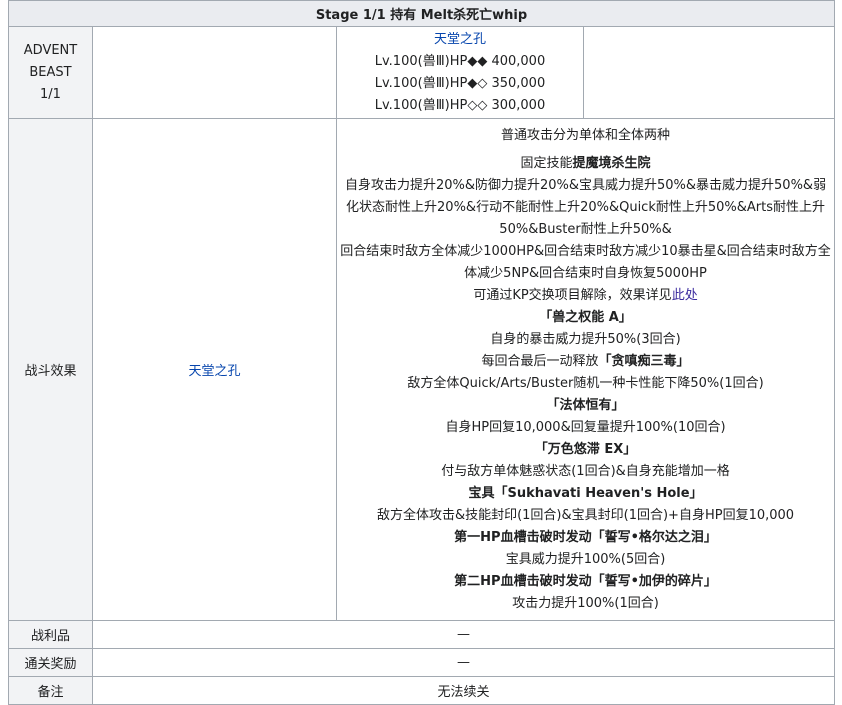 The width and height of the screenshot is (842, 705). What do you see at coordinates (644, 361) in the screenshot?
I see `skill-name: 「贪嗔痴三毒」` at bounding box center [644, 361].